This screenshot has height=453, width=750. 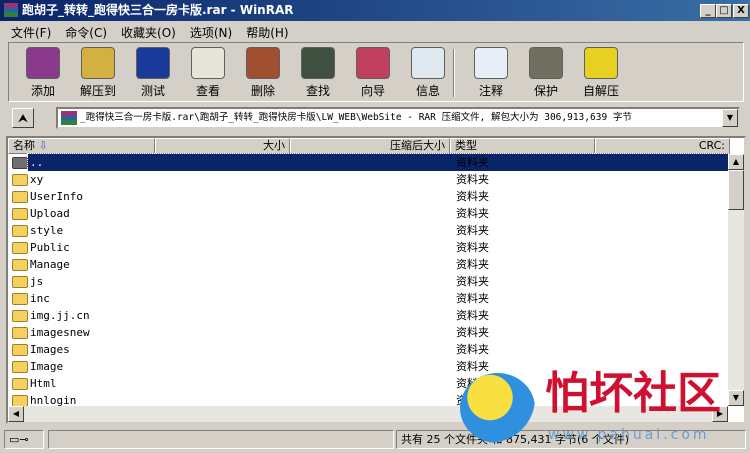 What do you see at coordinates (369, 264) in the screenshot?
I see `file-row: Manage 资料夹` at bounding box center [369, 264].